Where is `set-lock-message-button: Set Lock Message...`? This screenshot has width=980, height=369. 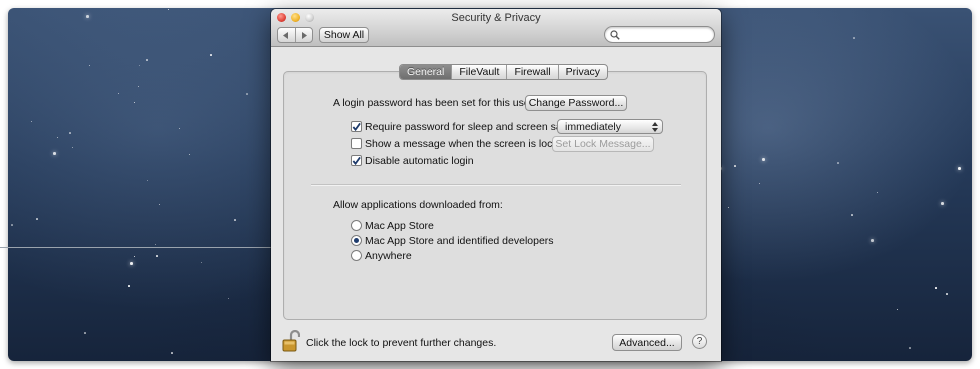
set-lock-message-button: Set Lock Message... is located at coordinates (603, 144).